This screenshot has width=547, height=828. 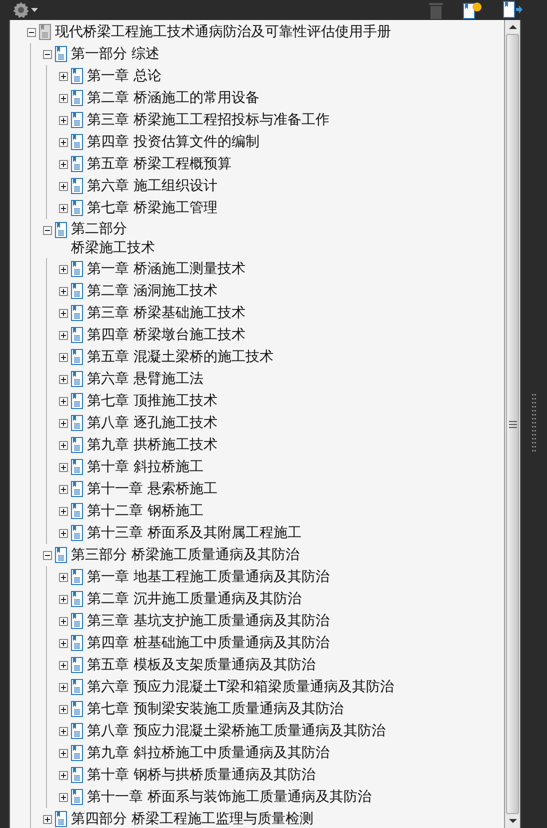 What do you see at coordinates (208, 120) in the screenshot?
I see `bookmark-label: 第三章 桥梁施工工程招投标与准备工作` at bounding box center [208, 120].